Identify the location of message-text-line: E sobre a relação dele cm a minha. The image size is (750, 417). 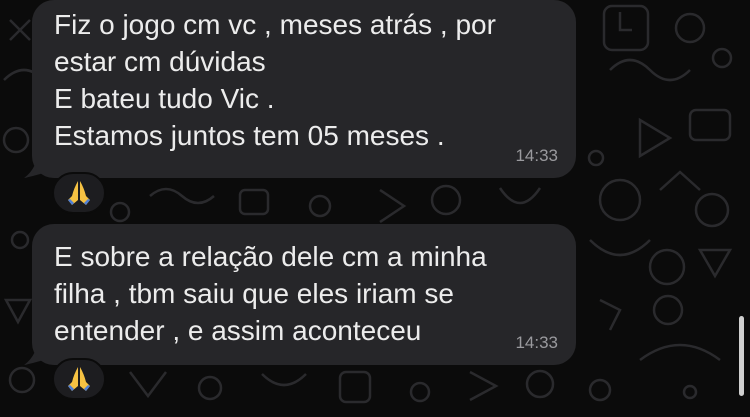
(270, 256).